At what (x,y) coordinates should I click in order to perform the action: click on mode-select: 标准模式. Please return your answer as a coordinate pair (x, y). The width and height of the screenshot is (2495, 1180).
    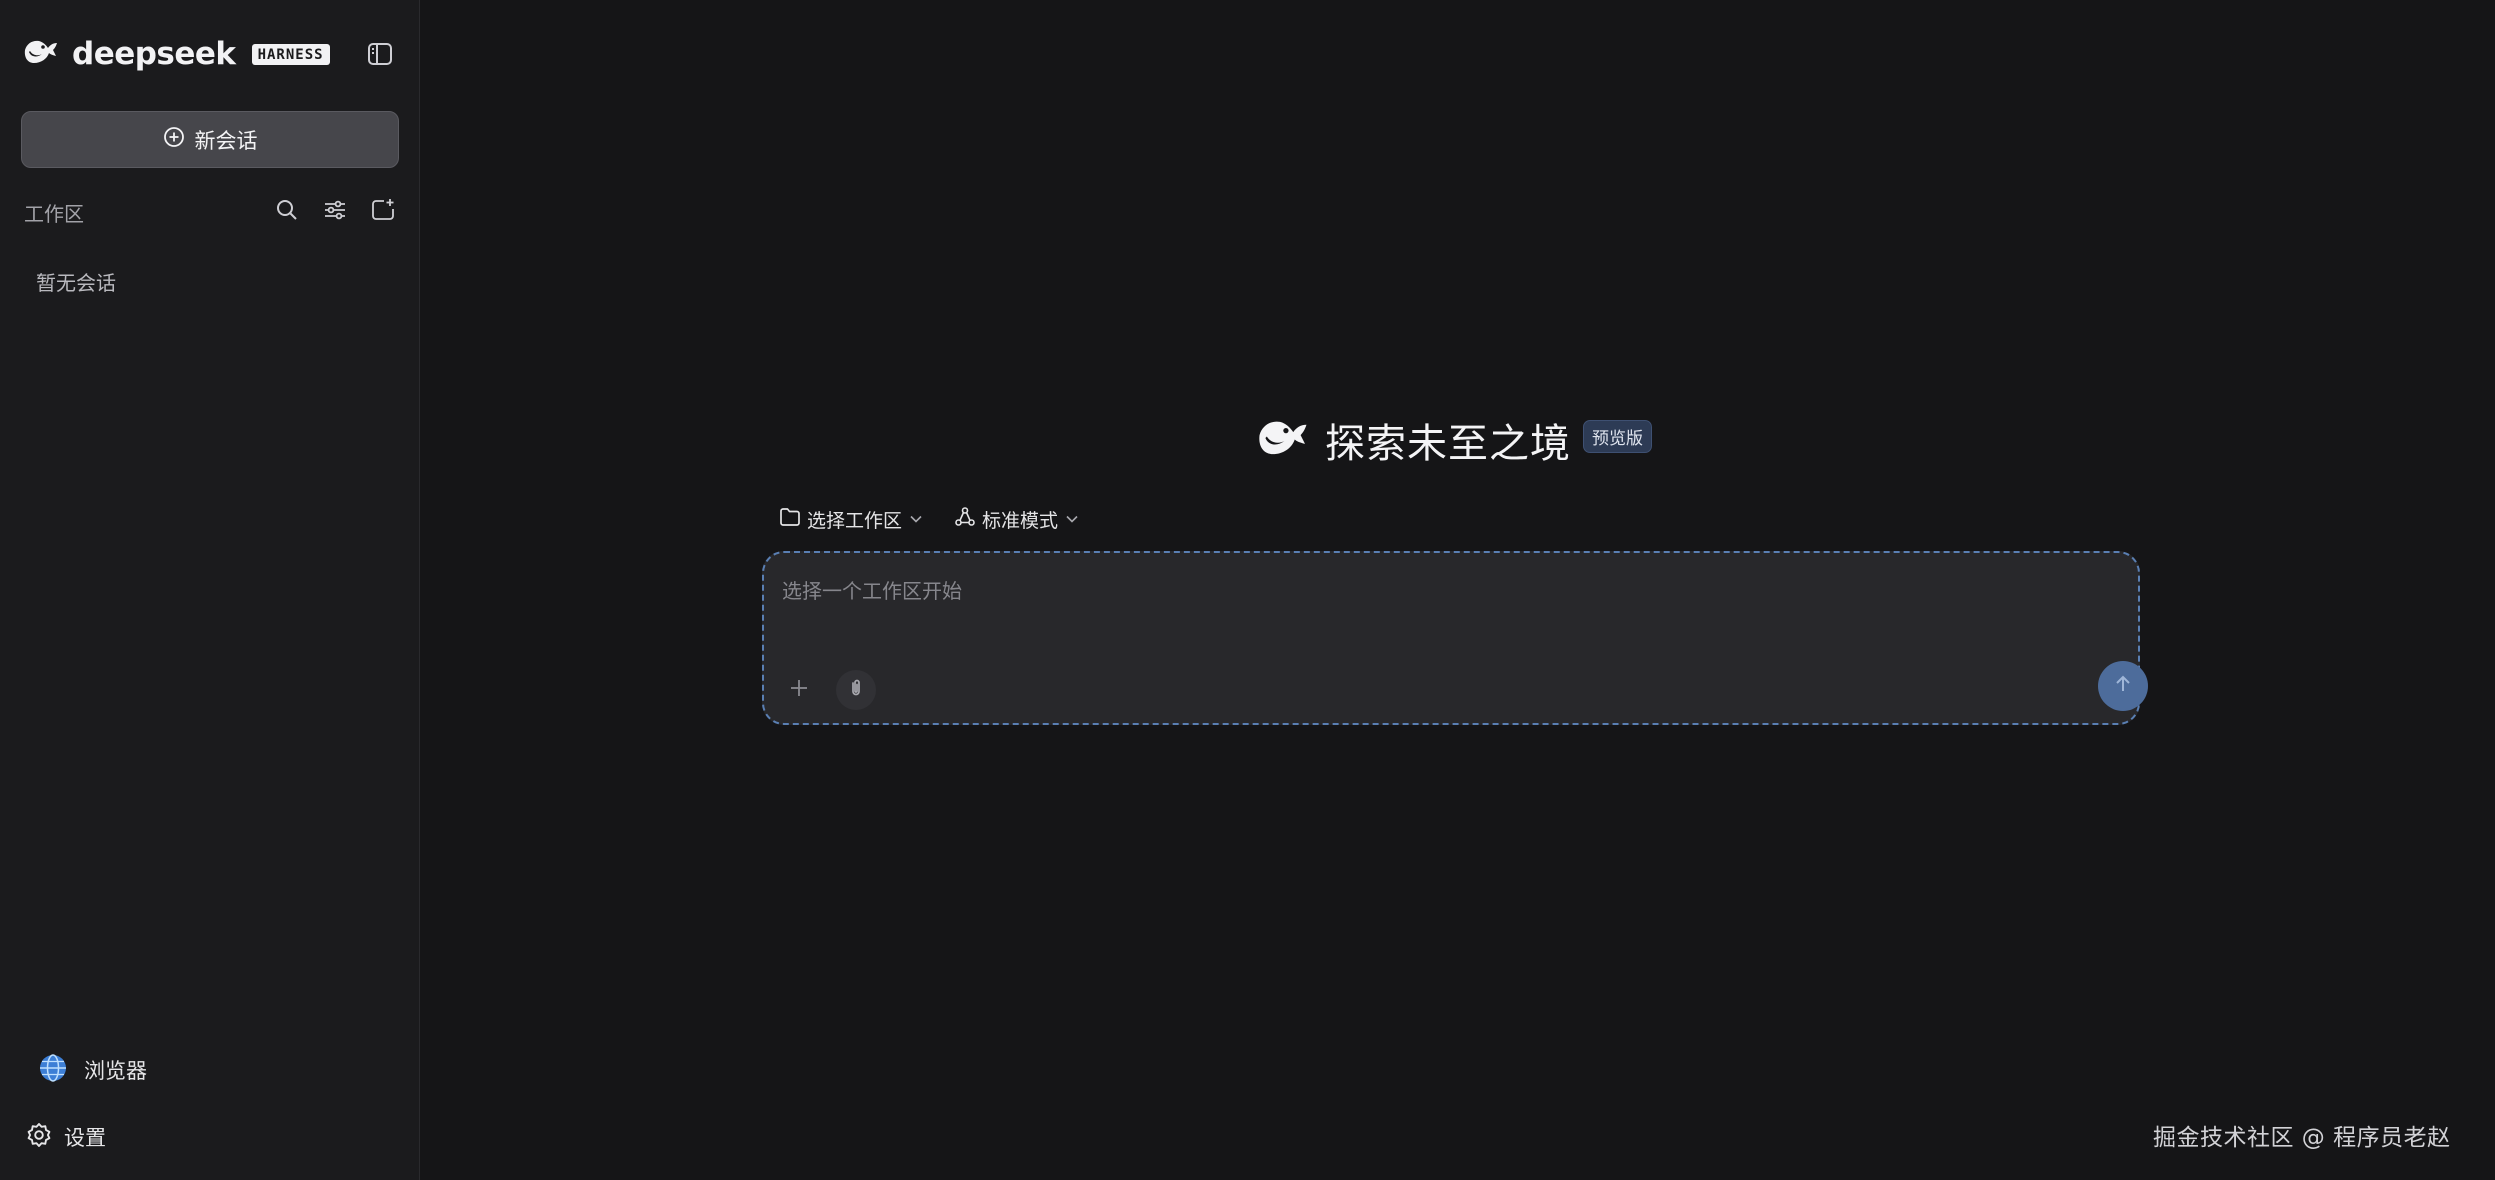
    Looking at the image, I should click on (1017, 519).